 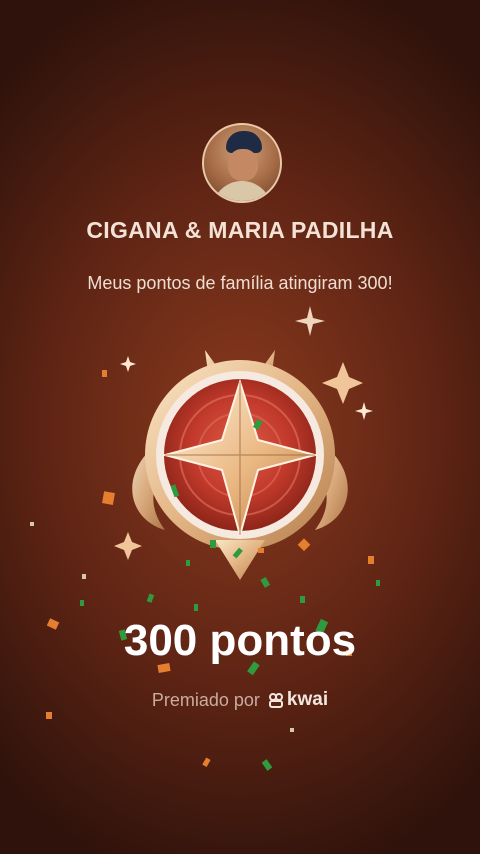 I want to click on achievement-message: Meus pontos de família atingiram 300!, so click(x=240, y=283).